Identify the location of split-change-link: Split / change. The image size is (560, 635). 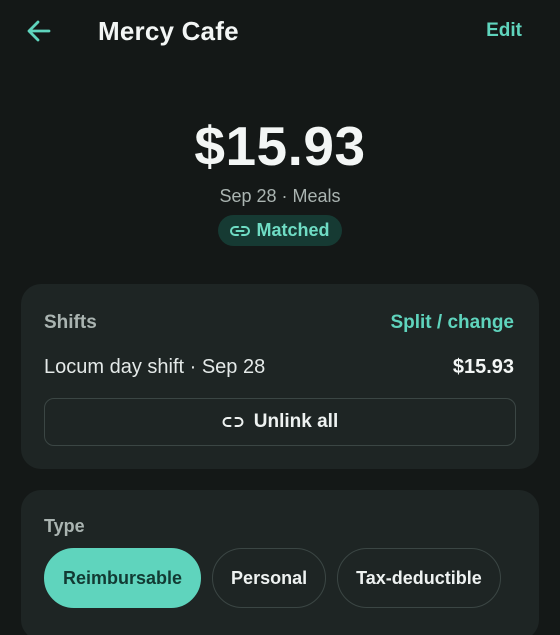
(452, 323).